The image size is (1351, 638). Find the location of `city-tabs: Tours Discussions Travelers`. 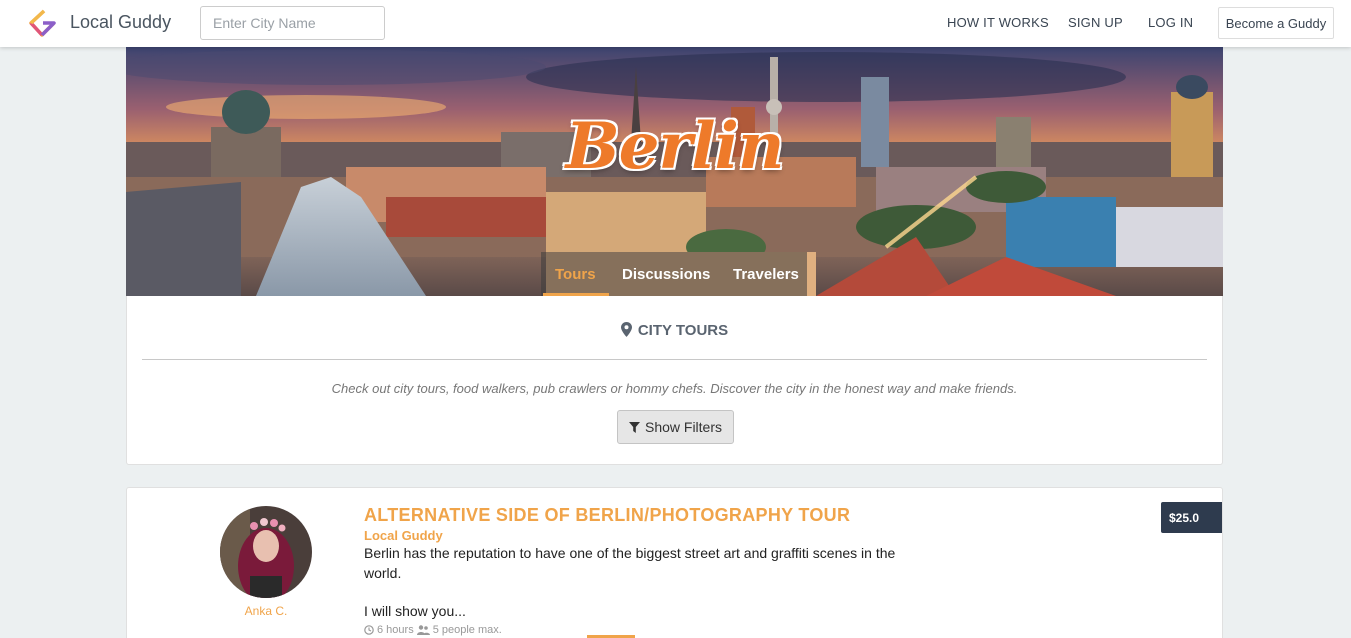

city-tabs: Tours Discussions Travelers is located at coordinates (674, 274).